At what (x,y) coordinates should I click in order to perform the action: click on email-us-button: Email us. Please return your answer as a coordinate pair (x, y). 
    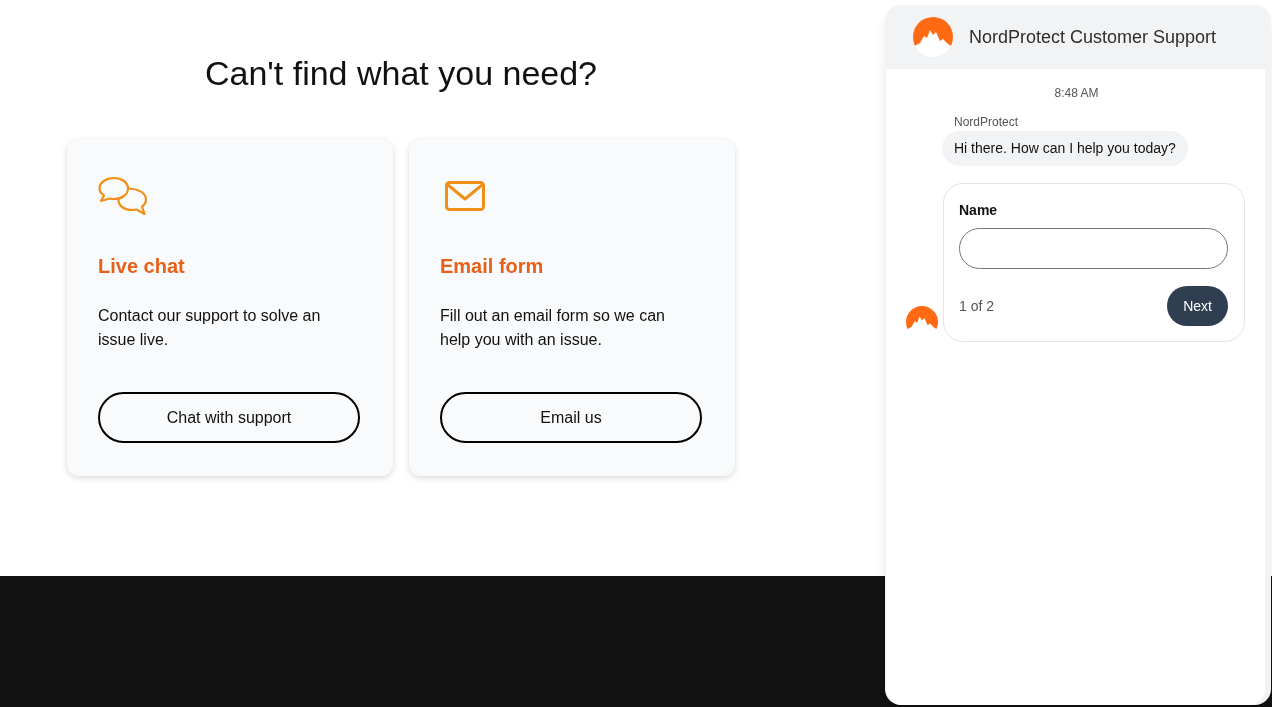
    Looking at the image, I should click on (571, 417).